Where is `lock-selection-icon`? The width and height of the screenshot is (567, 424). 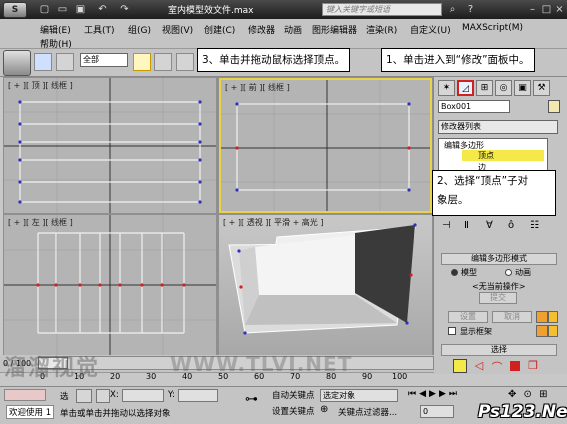
lock-selection-icon is located at coordinates (84, 396).